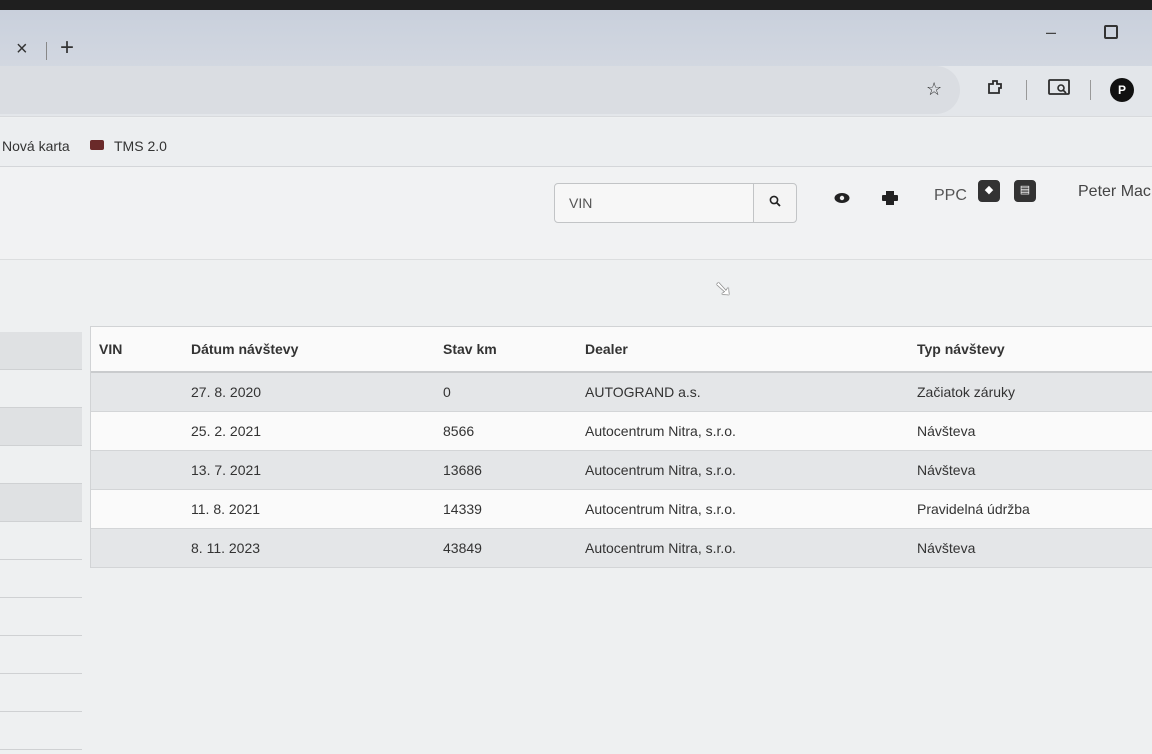  Describe the element at coordinates (67, 48) in the screenshot. I see `new-tab-button: +` at that location.